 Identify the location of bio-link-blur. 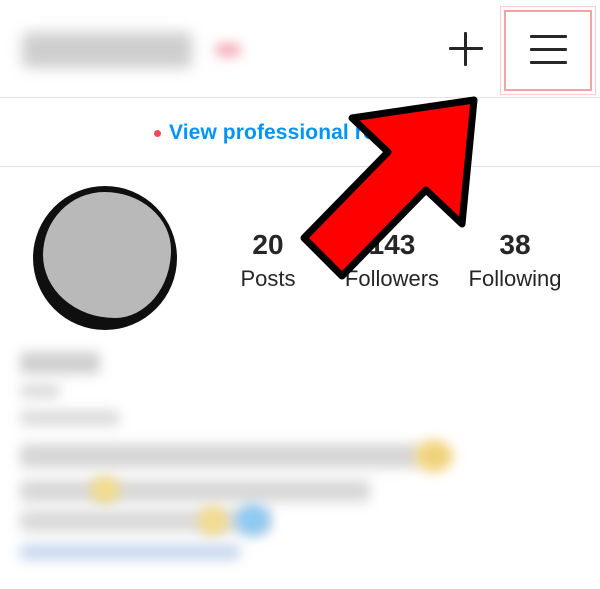
(130, 552).